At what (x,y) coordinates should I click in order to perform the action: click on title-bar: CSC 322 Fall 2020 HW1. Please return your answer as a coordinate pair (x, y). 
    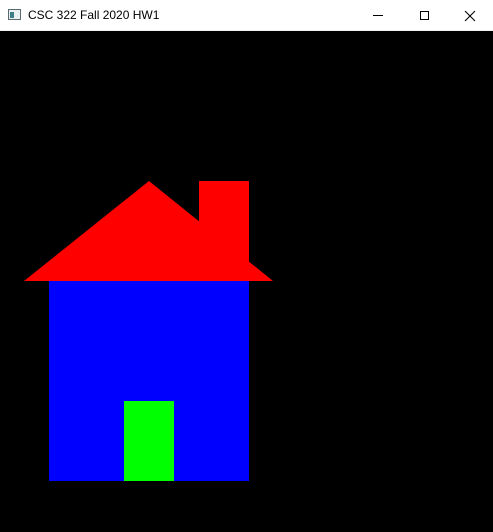
    Looking at the image, I should click on (246, 15).